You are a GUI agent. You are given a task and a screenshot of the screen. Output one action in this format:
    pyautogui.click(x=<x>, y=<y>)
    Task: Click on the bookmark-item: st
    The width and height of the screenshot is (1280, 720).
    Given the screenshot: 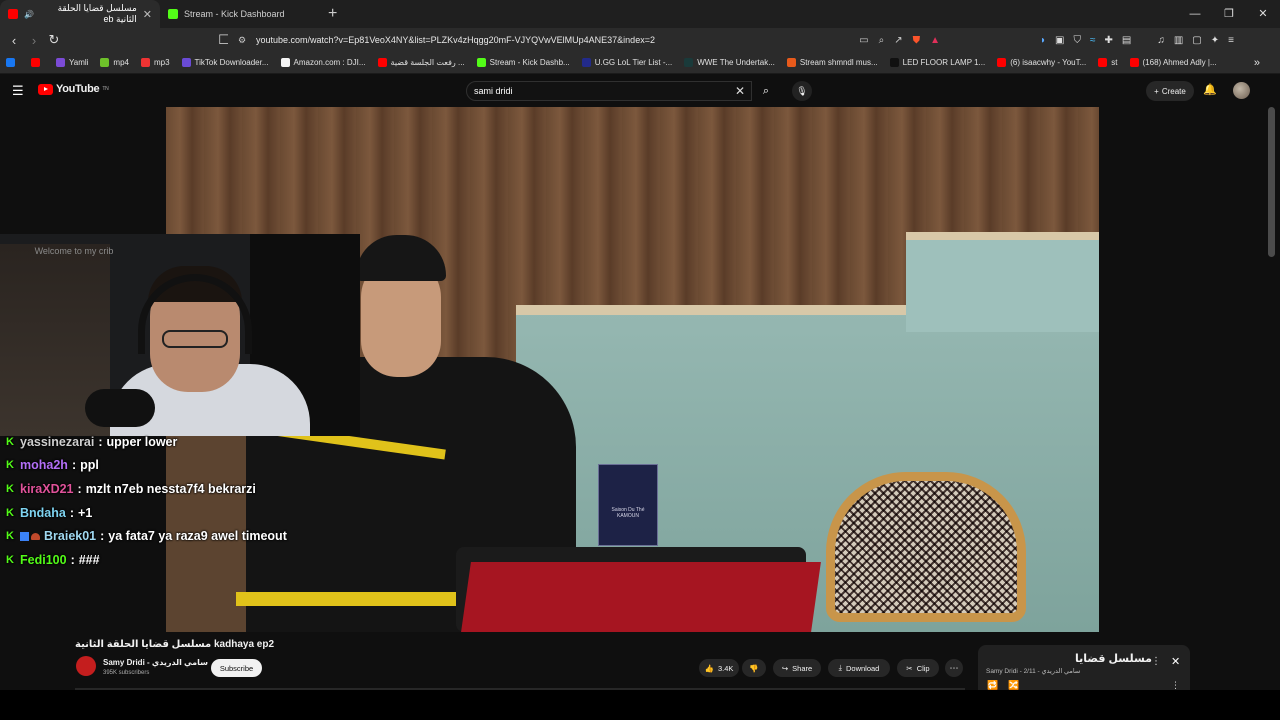 What is the action you would take?
    pyautogui.click(x=1108, y=62)
    